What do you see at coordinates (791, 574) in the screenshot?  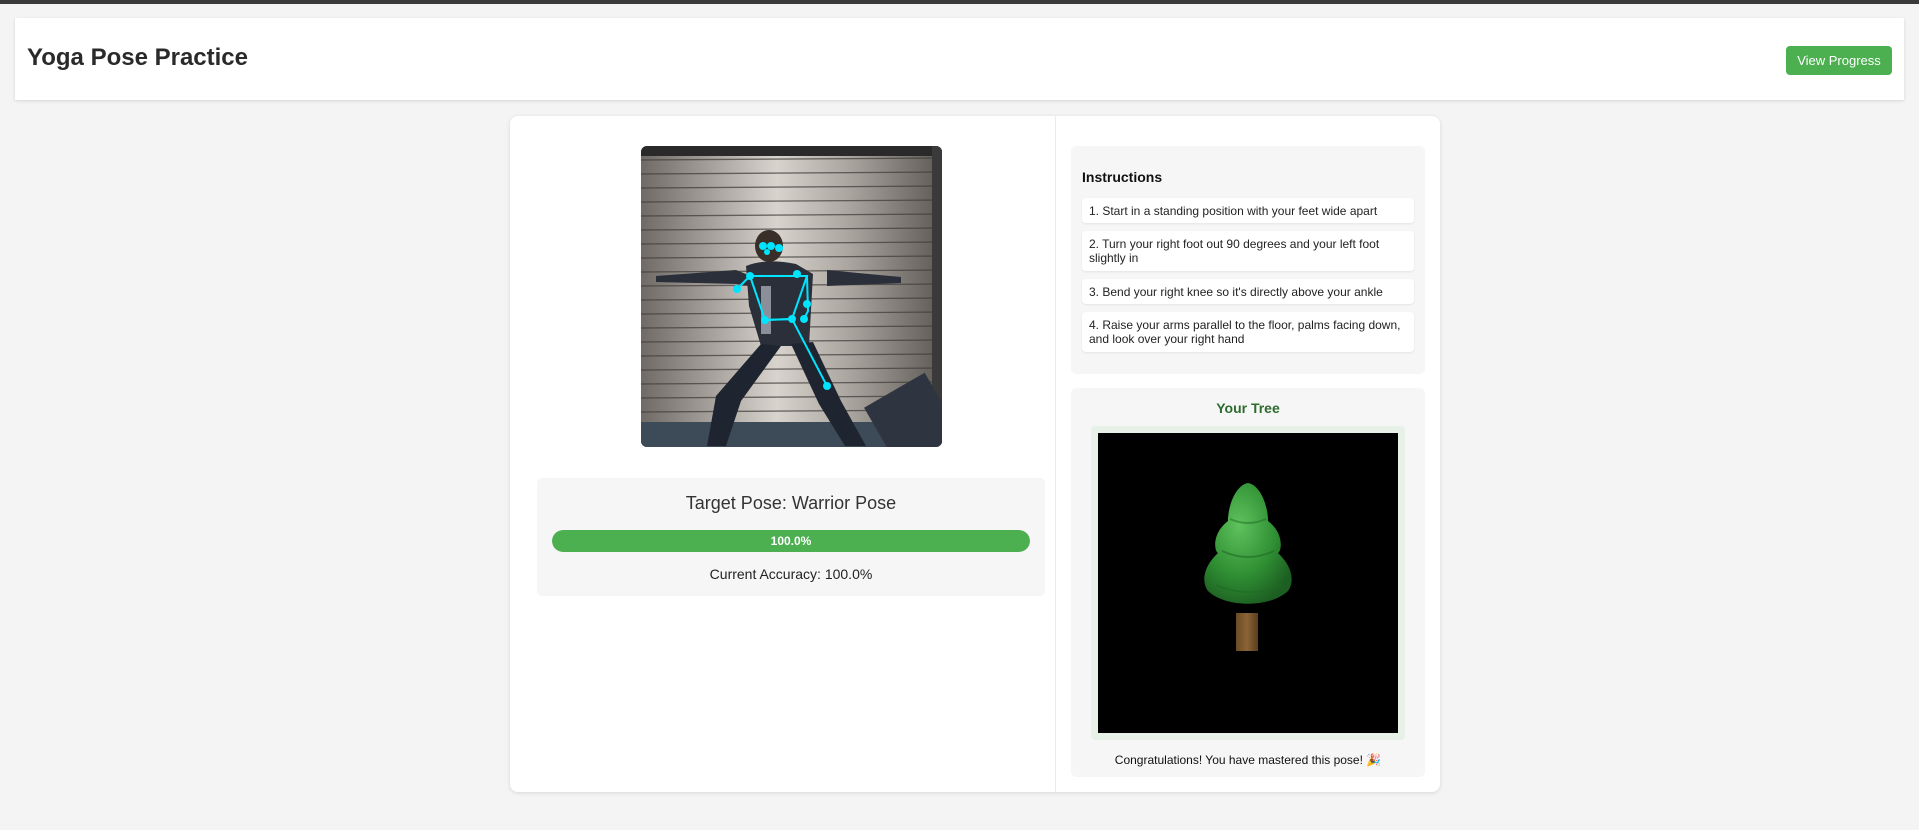 I see `current-accuracy-label: Current Accuracy: 100.0%` at bounding box center [791, 574].